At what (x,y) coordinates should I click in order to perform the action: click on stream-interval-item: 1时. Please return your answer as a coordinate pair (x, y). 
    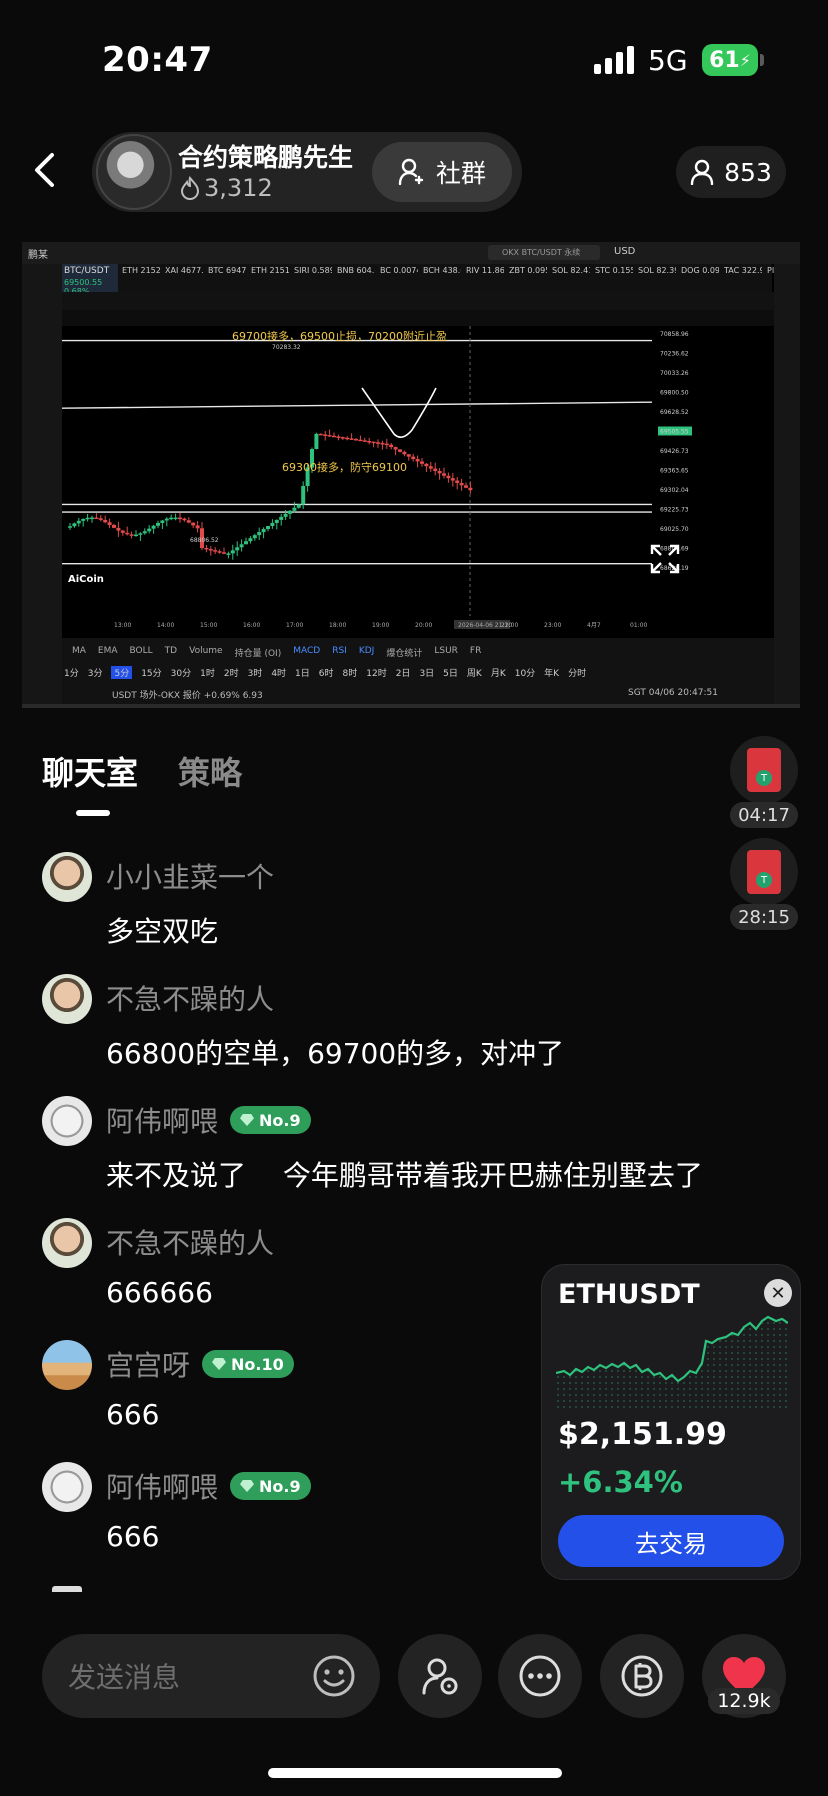
    Looking at the image, I should click on (207, 674).